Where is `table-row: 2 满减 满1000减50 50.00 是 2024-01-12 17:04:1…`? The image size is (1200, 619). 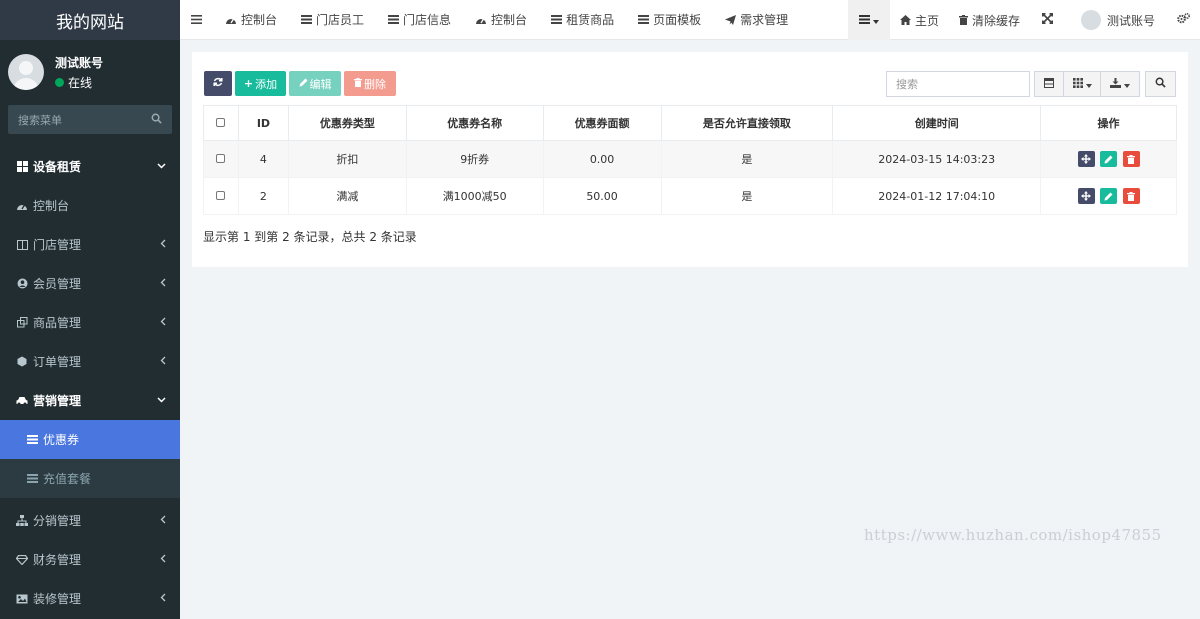 table-row: 2 满减 满1000减50 50.00 是 2024-01-12 17:04:1… is located at coordinates (690, 196).